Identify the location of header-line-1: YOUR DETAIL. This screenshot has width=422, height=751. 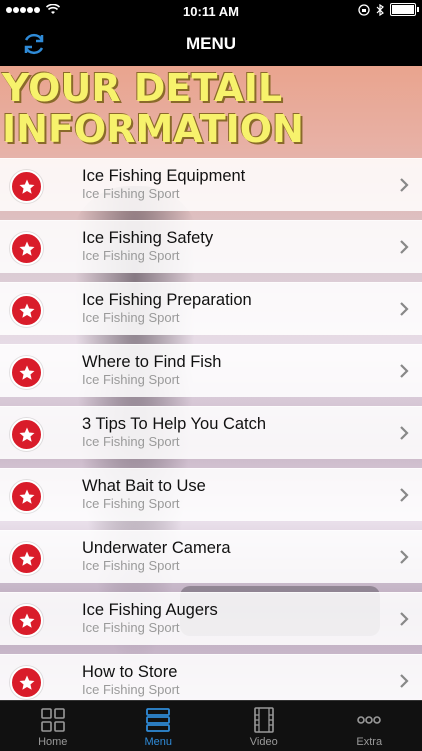
(212, 88).